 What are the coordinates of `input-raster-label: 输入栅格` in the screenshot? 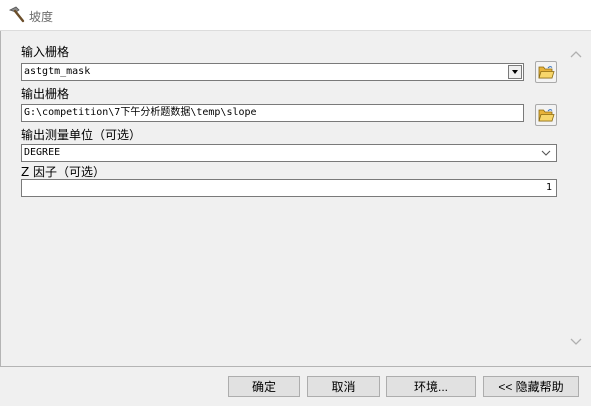 It's located at (45, 52).